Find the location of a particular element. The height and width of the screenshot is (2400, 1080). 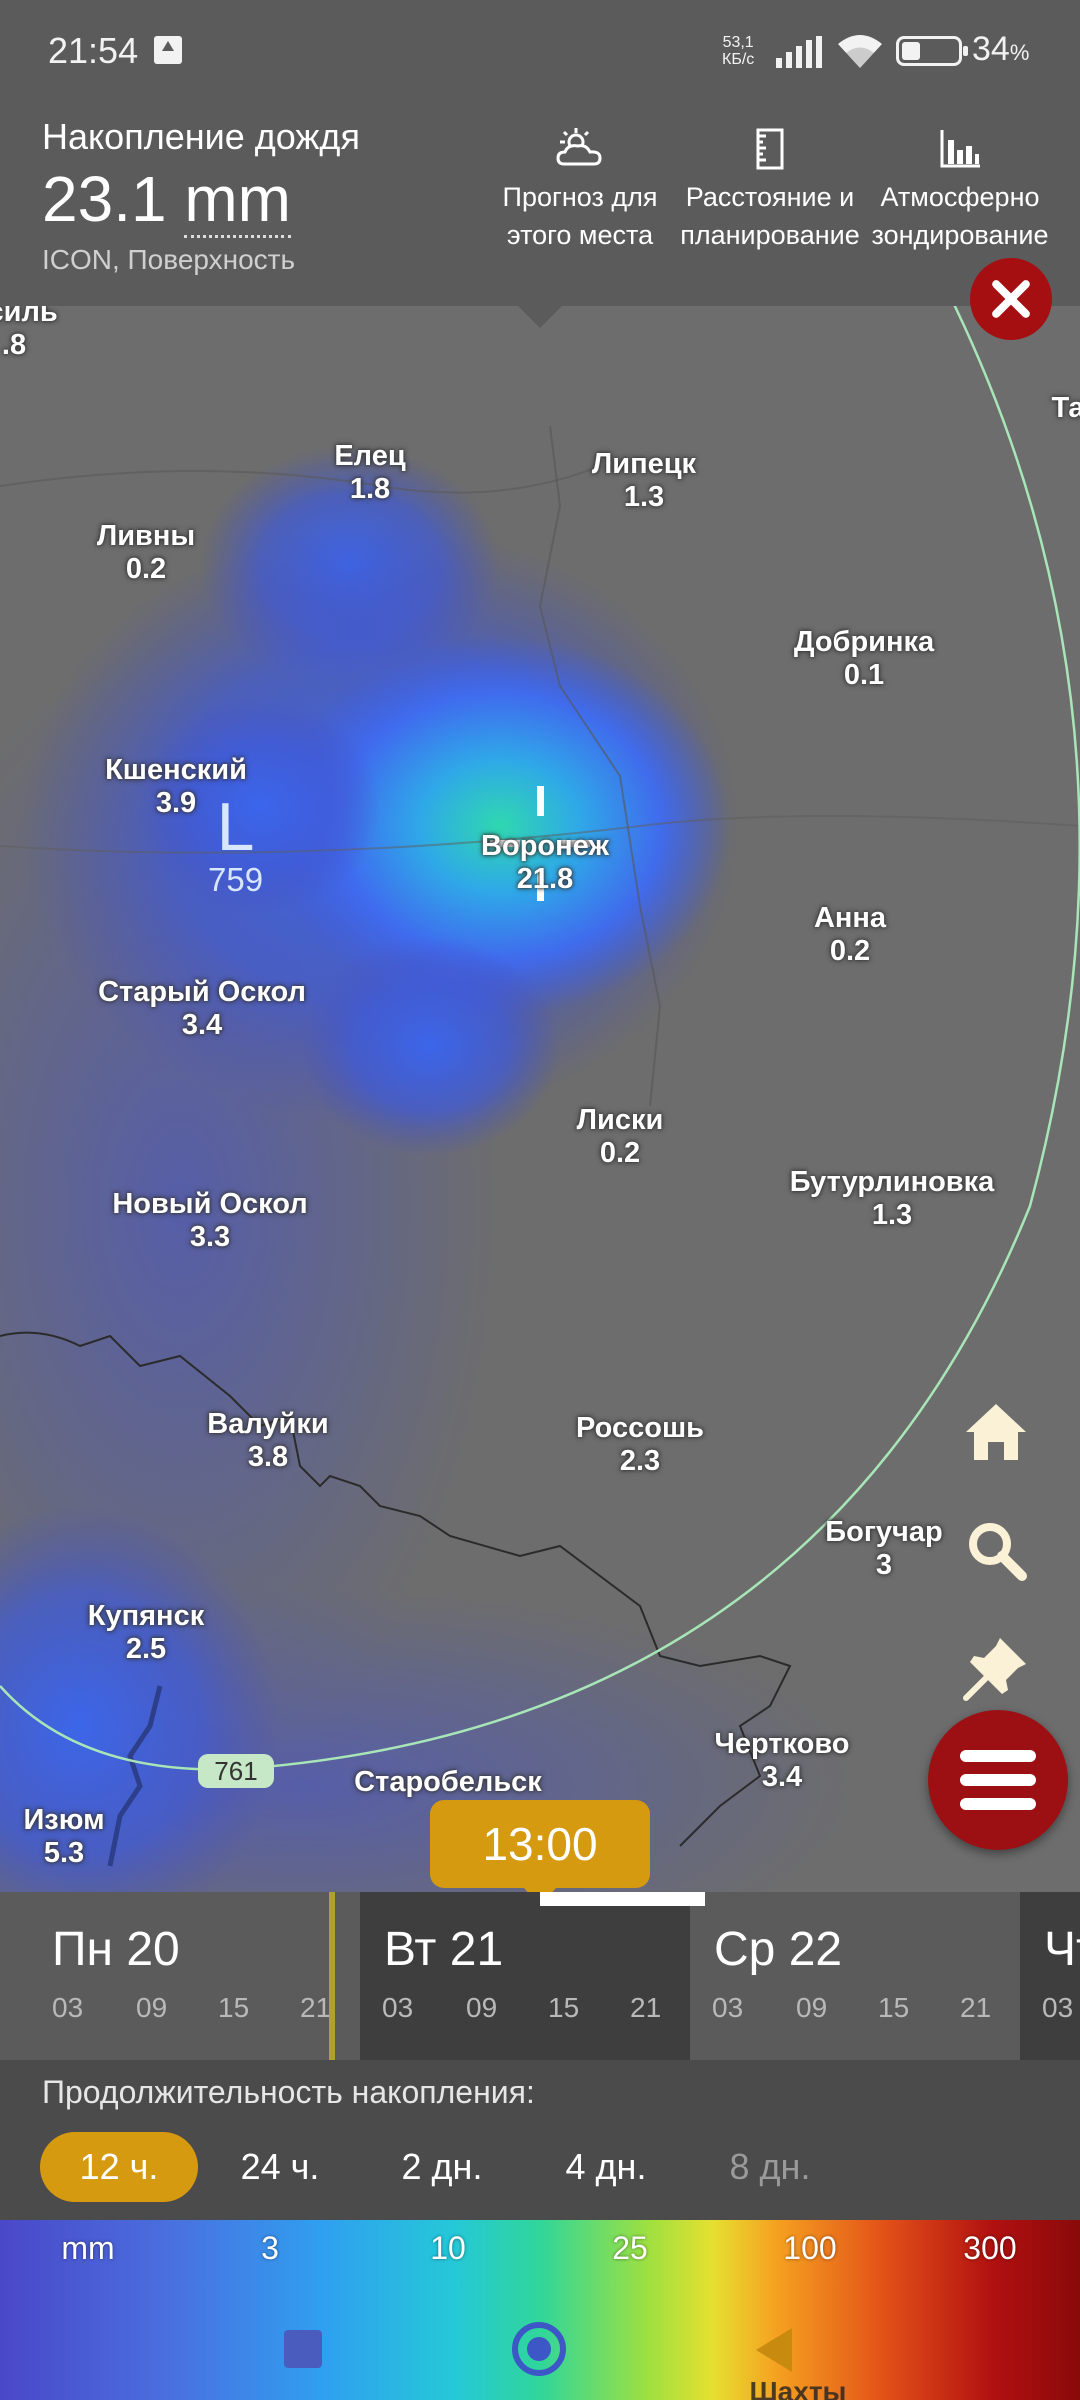

network-speed-value: 53,1 is located at coordinates (738, 42).